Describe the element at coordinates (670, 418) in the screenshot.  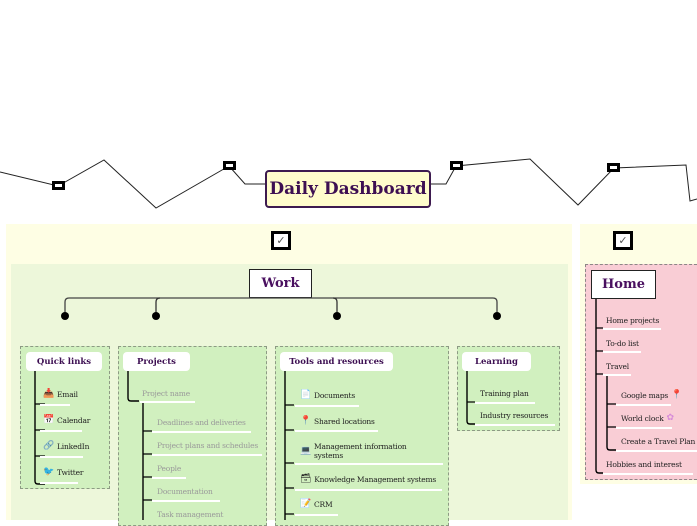
I see `world-clock-icon: ✿` at that location.